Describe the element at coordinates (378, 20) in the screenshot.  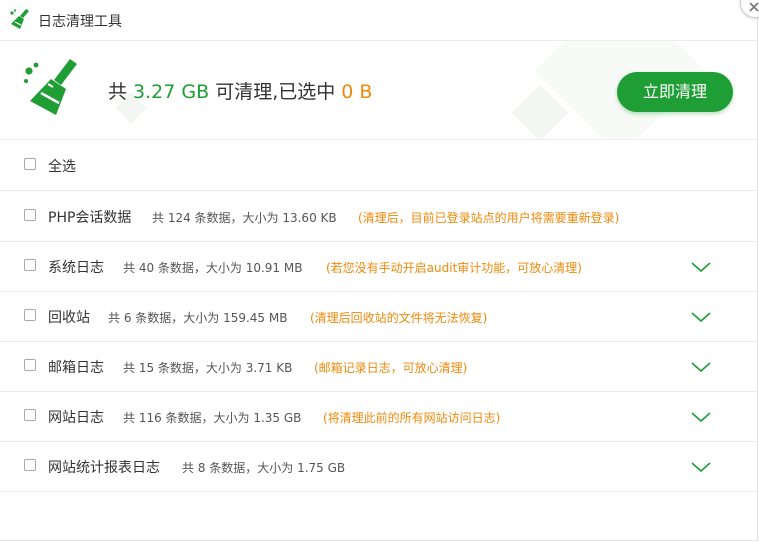
I see `title-bar: 日志清理工具` at that location.